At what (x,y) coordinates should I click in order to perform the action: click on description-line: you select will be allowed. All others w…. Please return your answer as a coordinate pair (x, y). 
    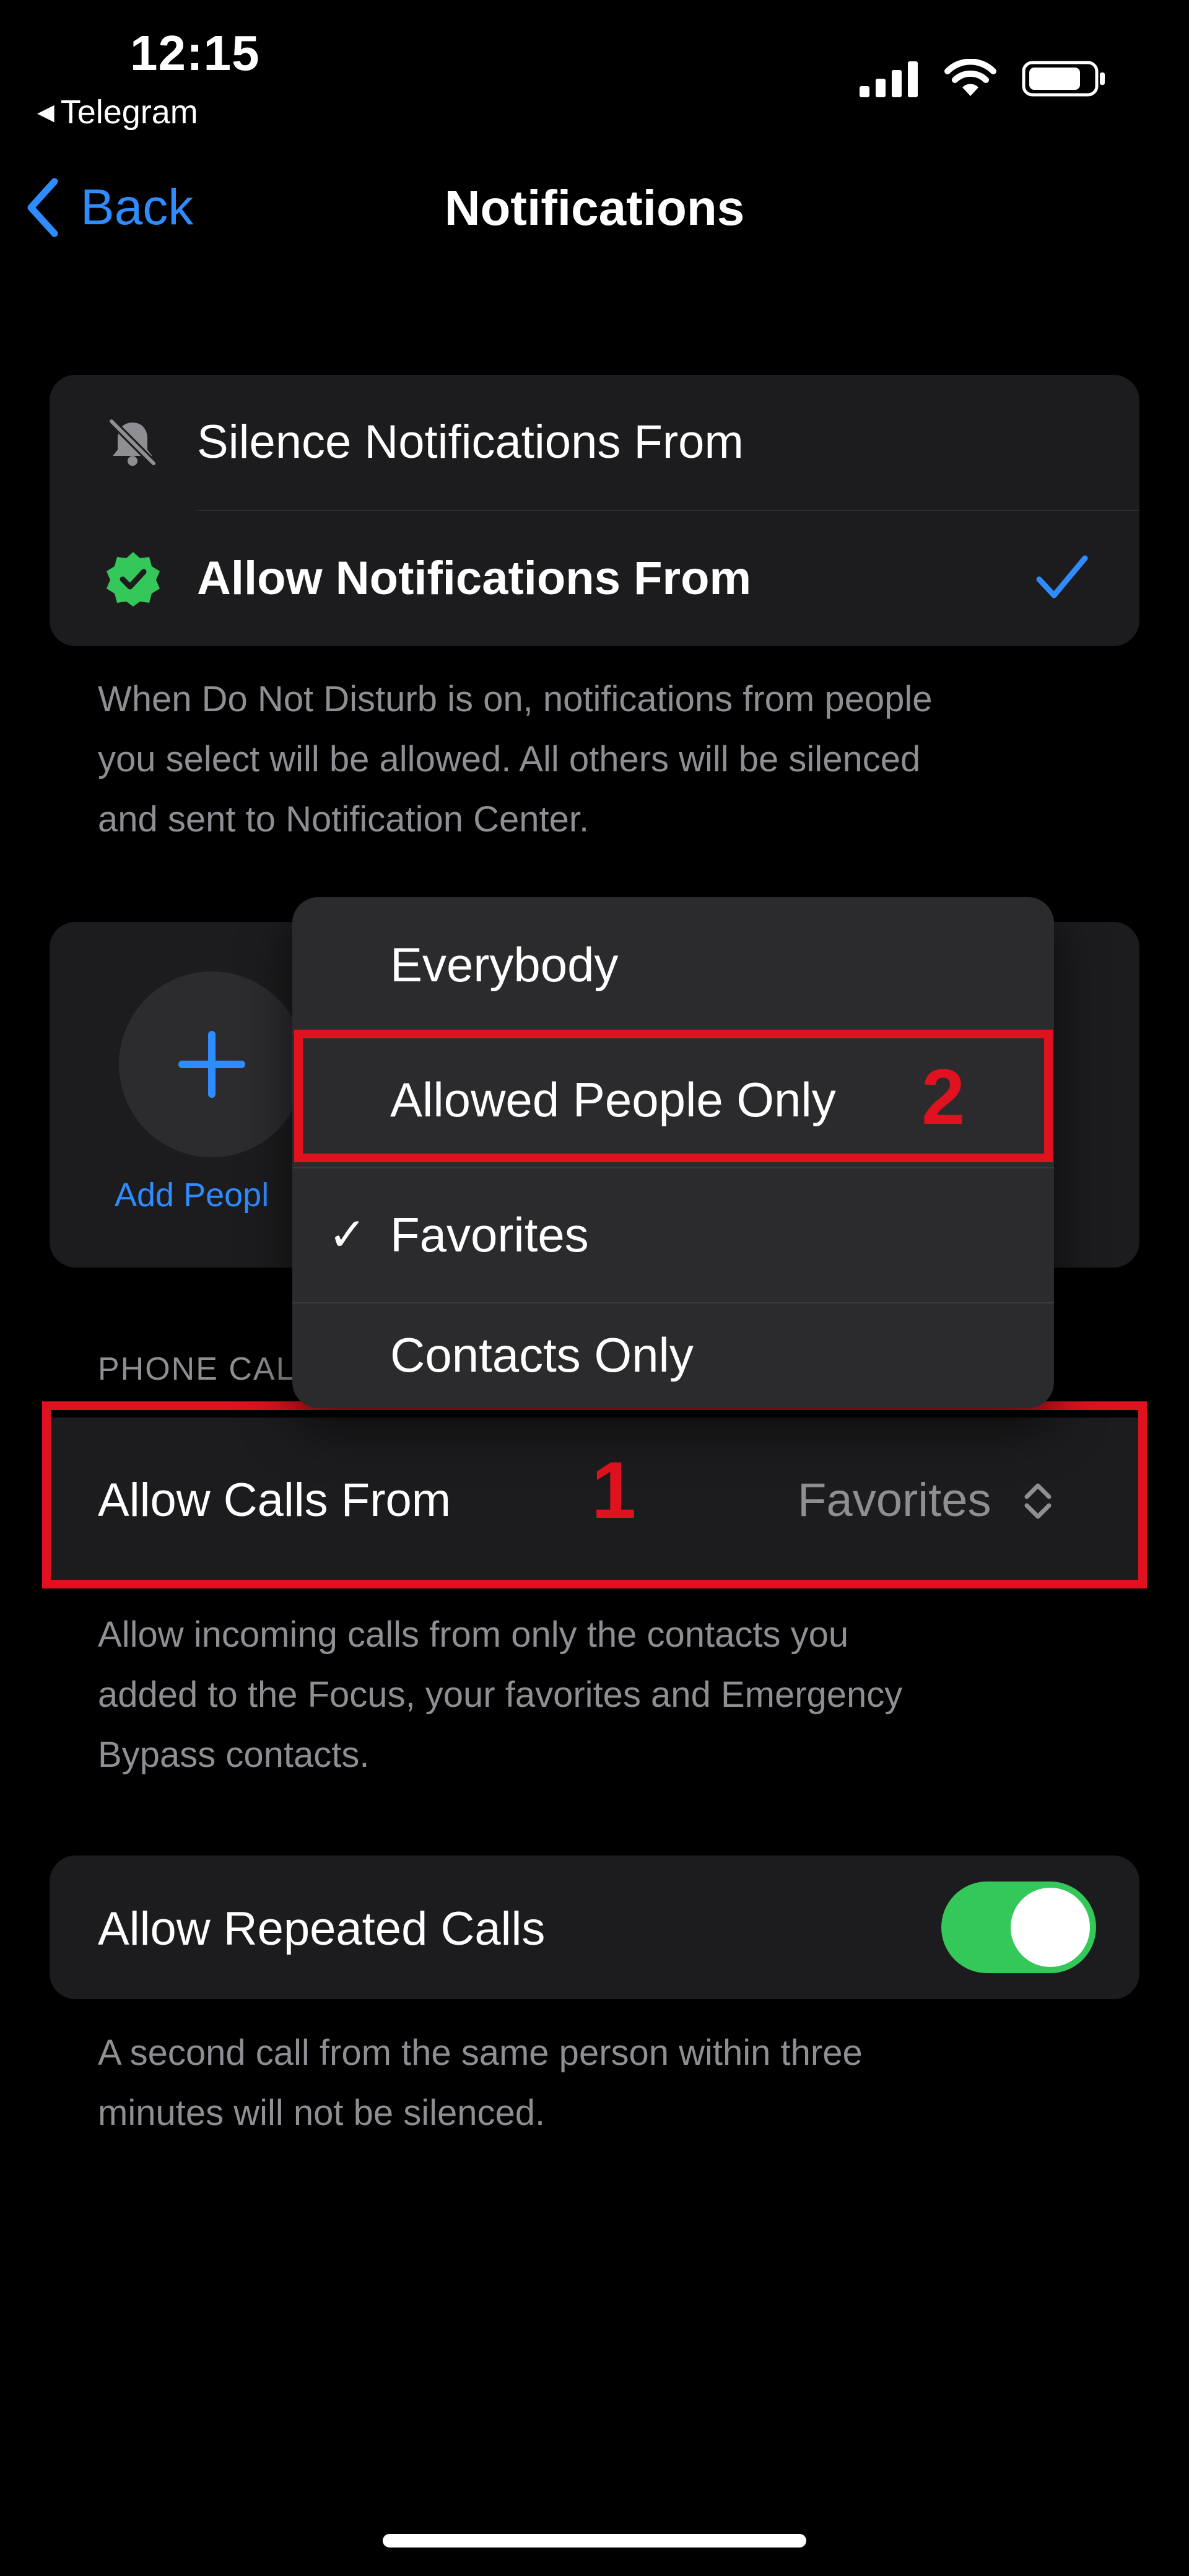
    Looking at the image, I should click on (509, 759).